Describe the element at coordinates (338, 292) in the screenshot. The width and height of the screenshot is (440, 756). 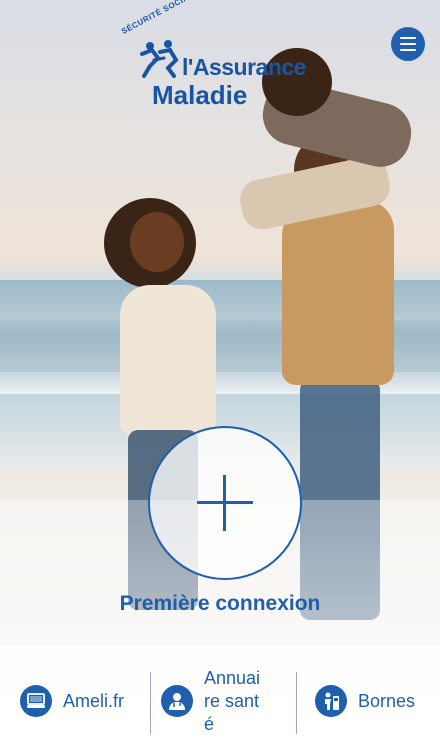
I see `photo-man-body` at that location.